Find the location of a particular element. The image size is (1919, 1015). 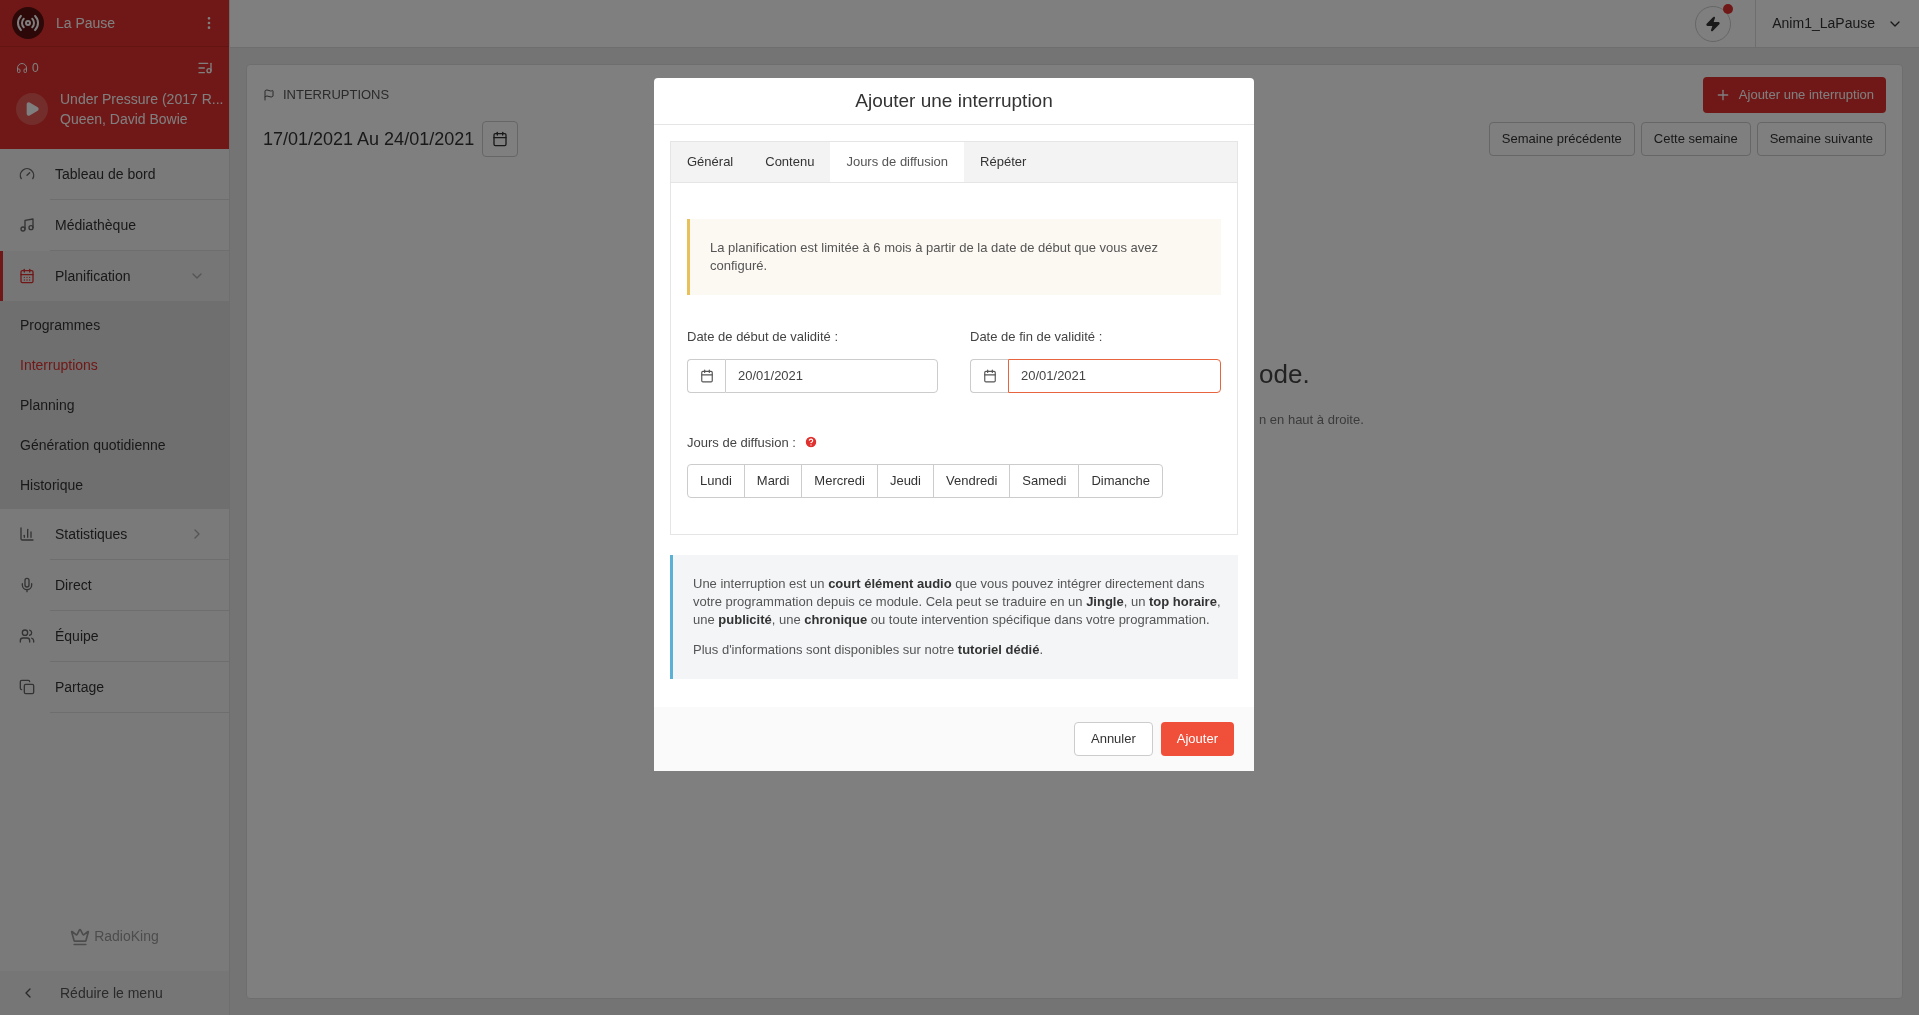

add-button: Ajouter is located at coordinates (1197, 739).